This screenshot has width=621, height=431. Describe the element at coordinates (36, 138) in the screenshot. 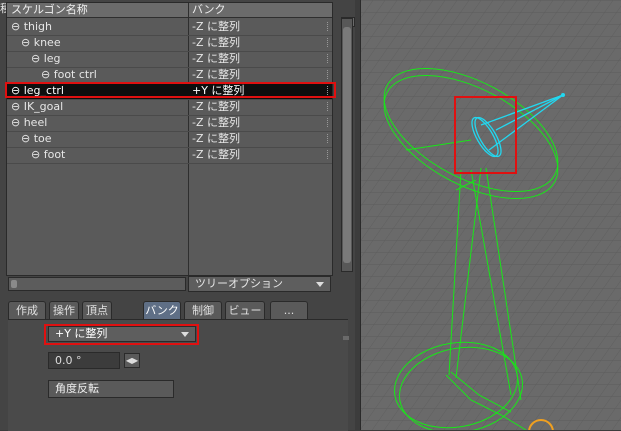

I see `skelegon-name: ⊖ toe` at that location.